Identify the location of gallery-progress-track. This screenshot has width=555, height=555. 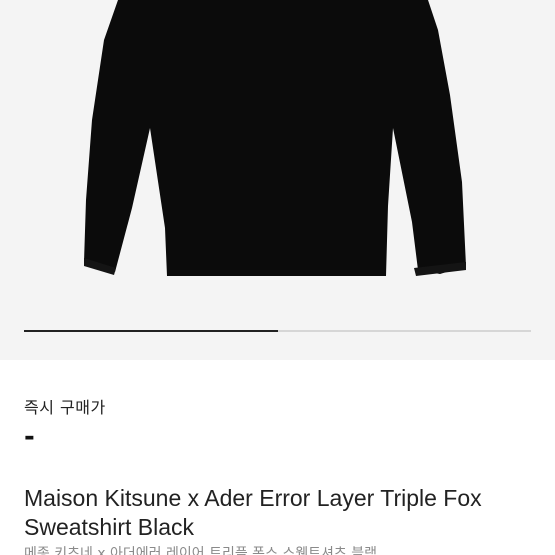
(277, 331).